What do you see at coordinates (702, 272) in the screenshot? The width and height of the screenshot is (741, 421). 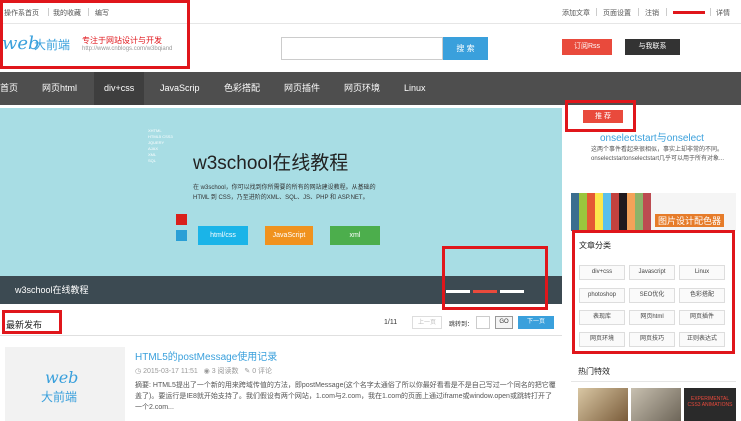 I see `category-item: Linux` at bounding box center [702, 272].